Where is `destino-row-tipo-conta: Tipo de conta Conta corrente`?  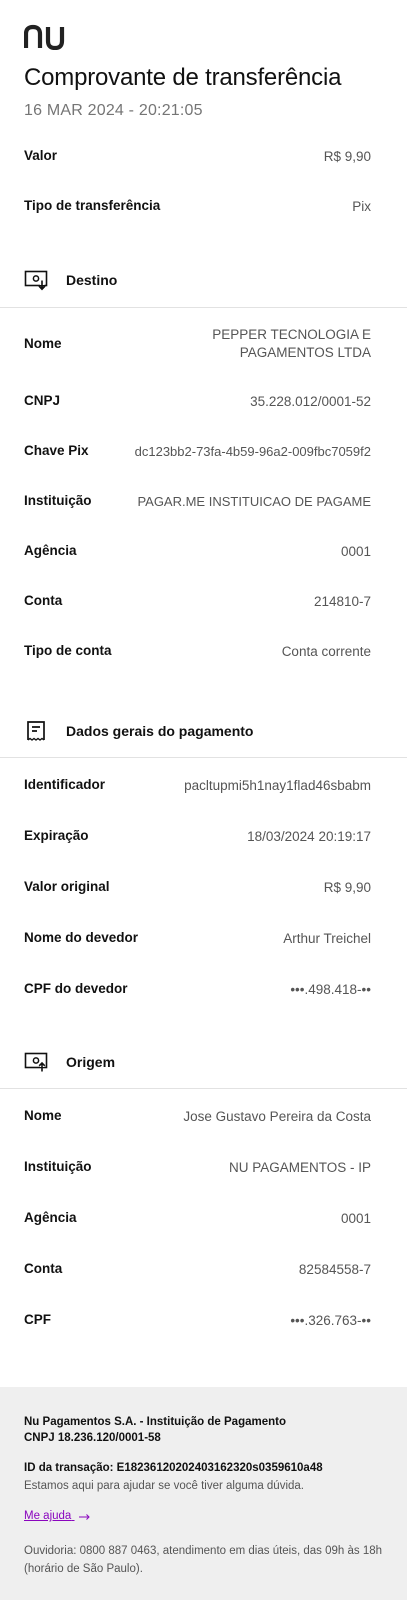 destino-row-tipo-conta: Tipo de conta Conta corrente is located at coordinates (197, 652).